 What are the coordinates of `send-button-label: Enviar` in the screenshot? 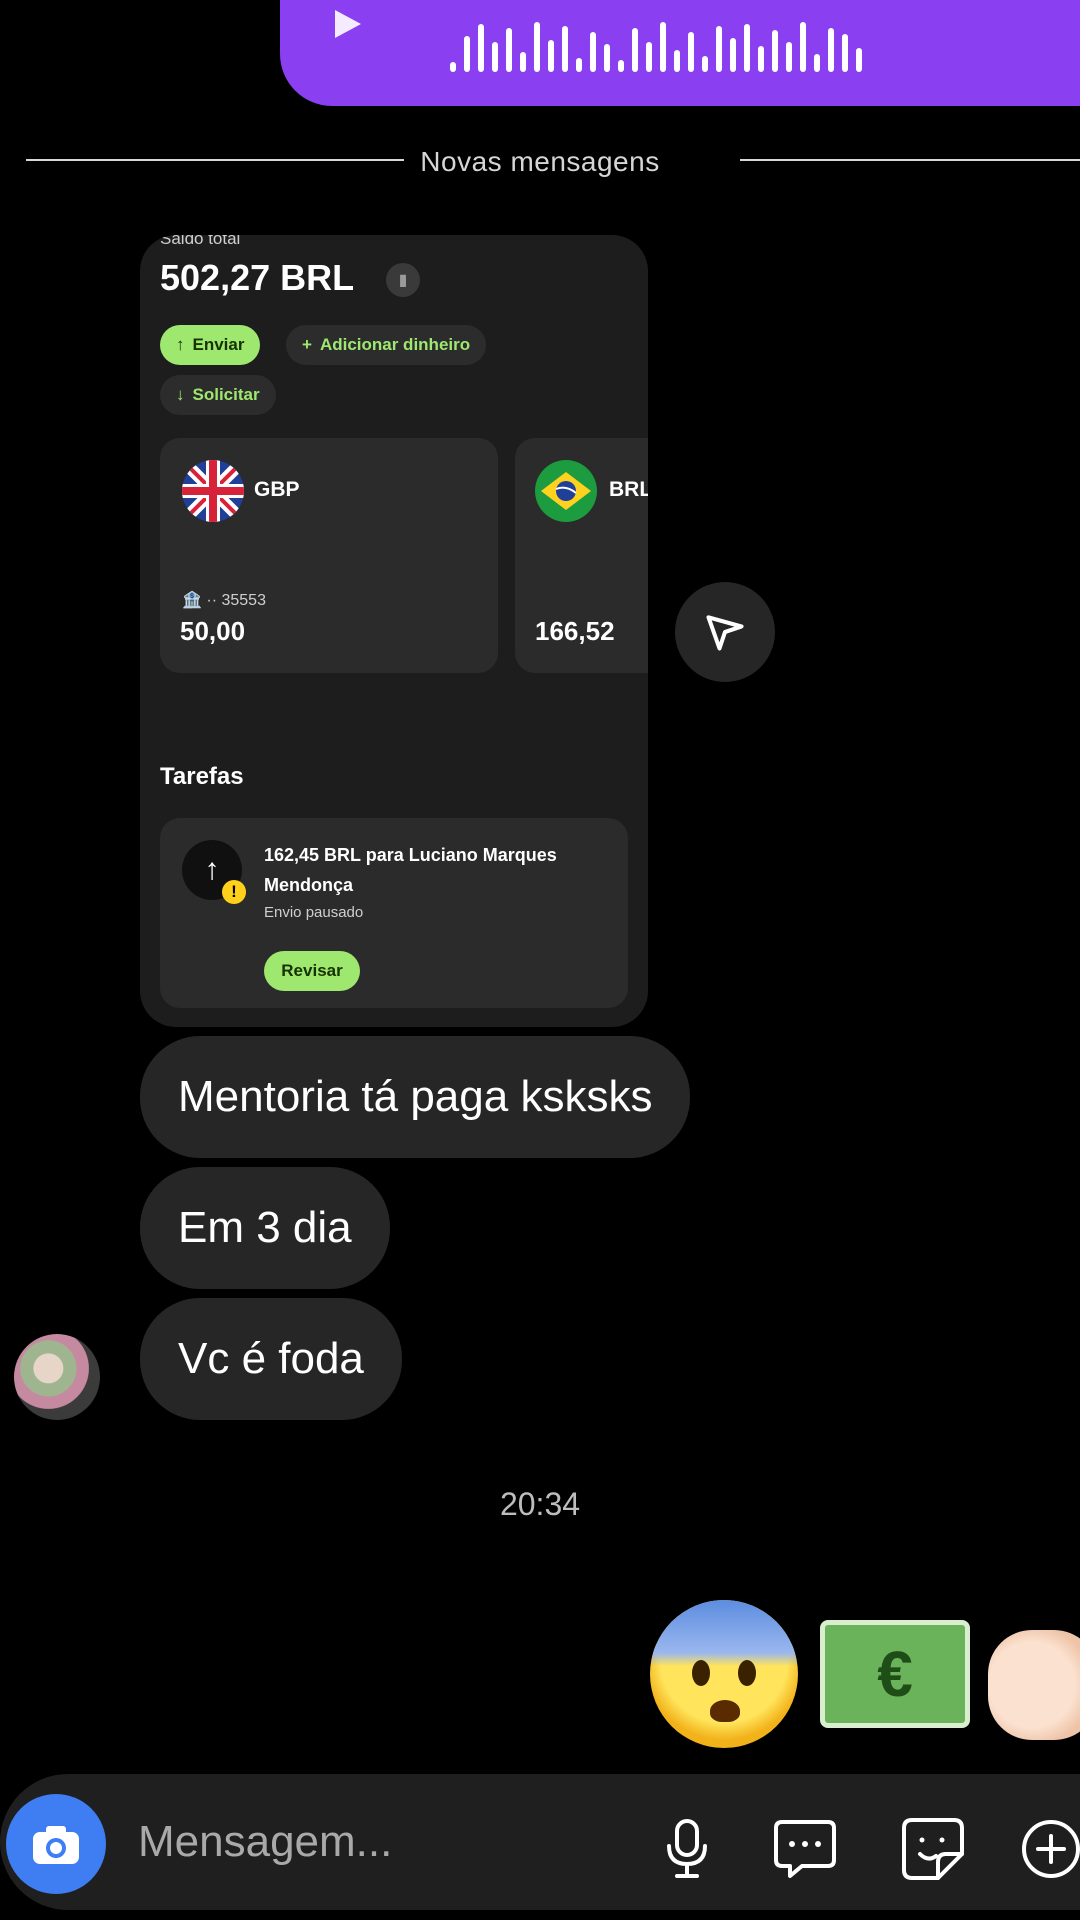 It's located at (218, 344).